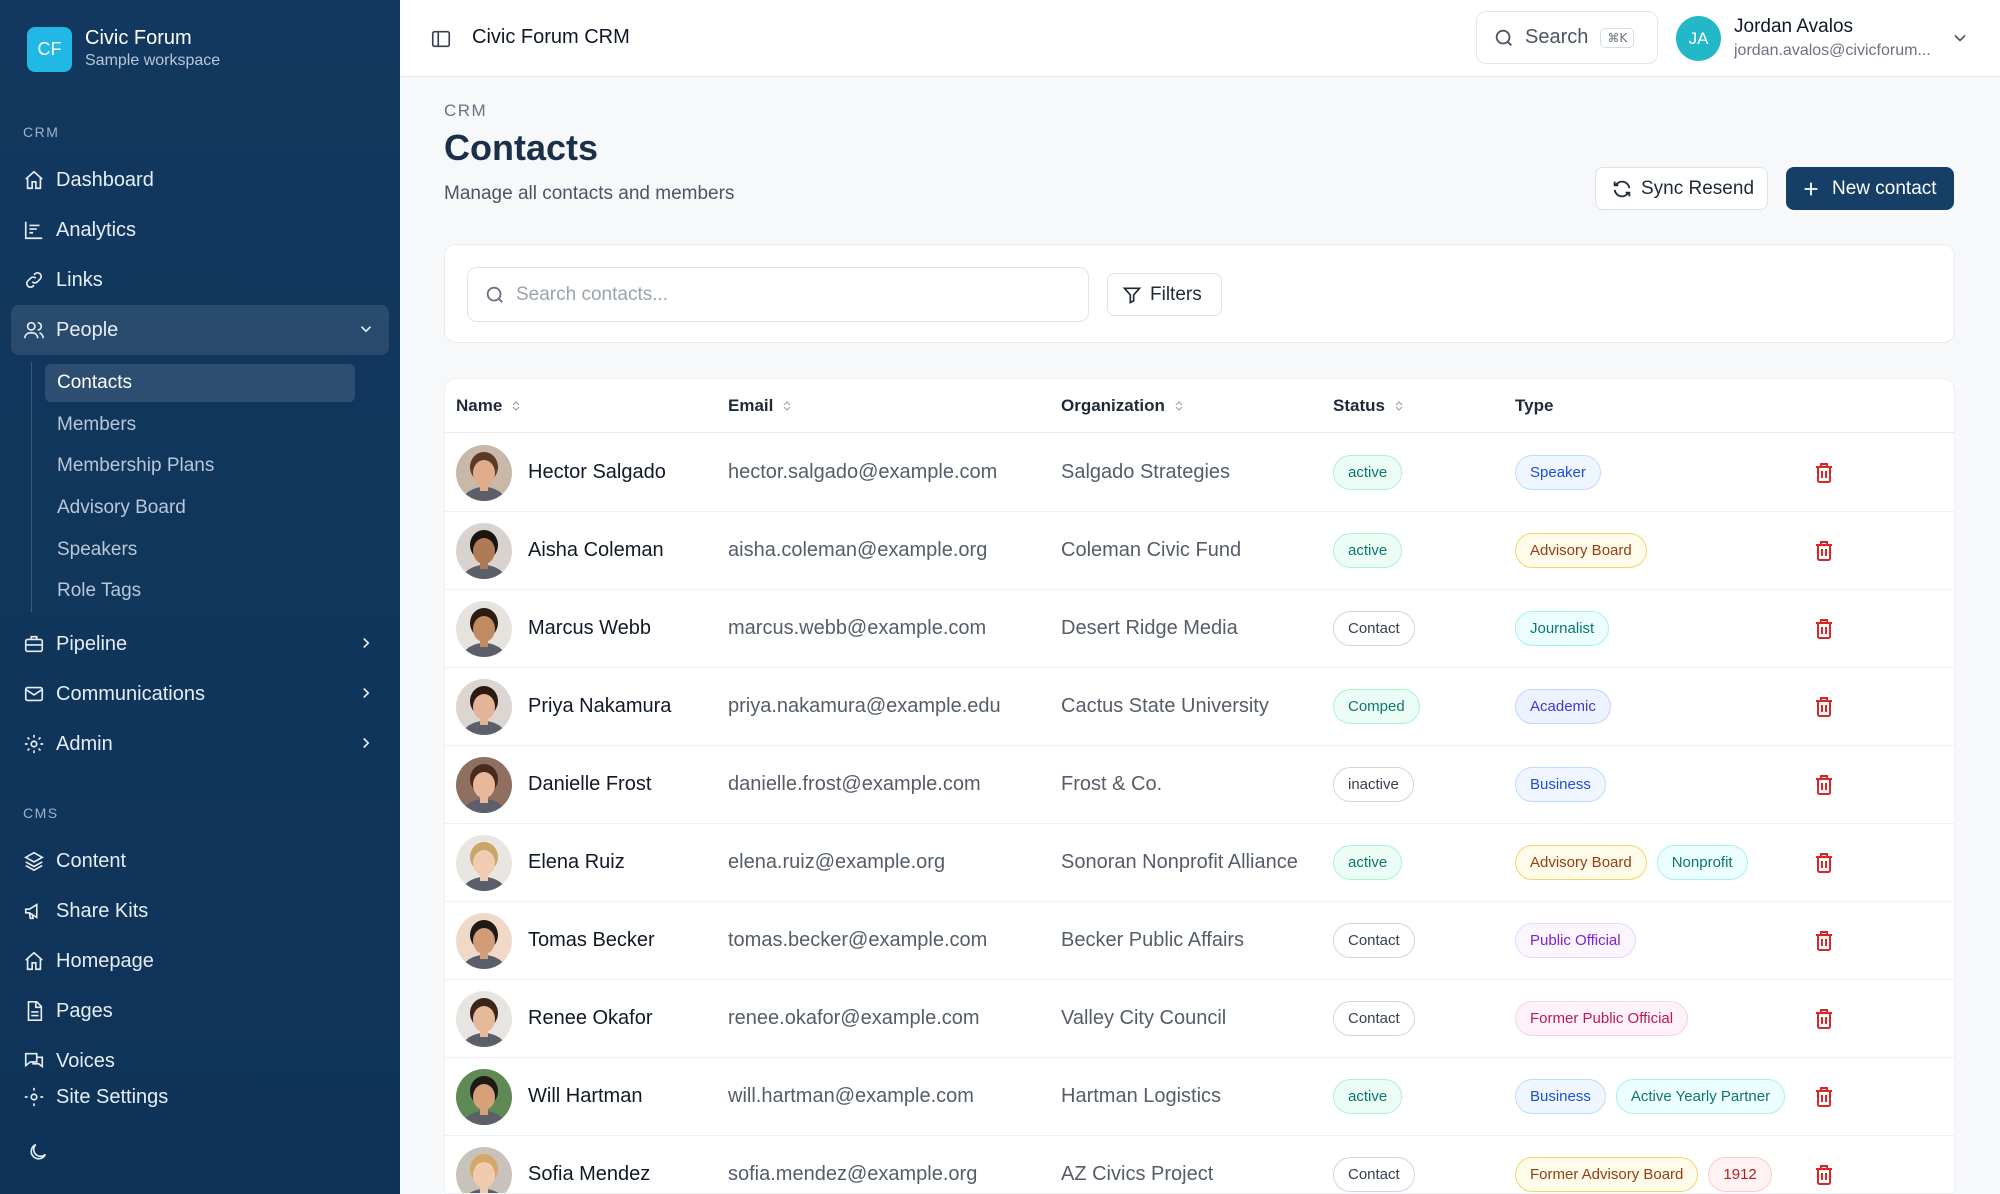  I want to click on moon-icon, so click(38, 1152).